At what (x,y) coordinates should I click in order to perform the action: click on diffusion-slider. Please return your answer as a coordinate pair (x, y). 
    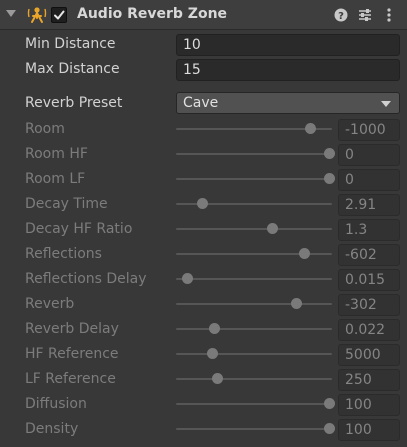
    Looking at the image, I should click on (255, 404).